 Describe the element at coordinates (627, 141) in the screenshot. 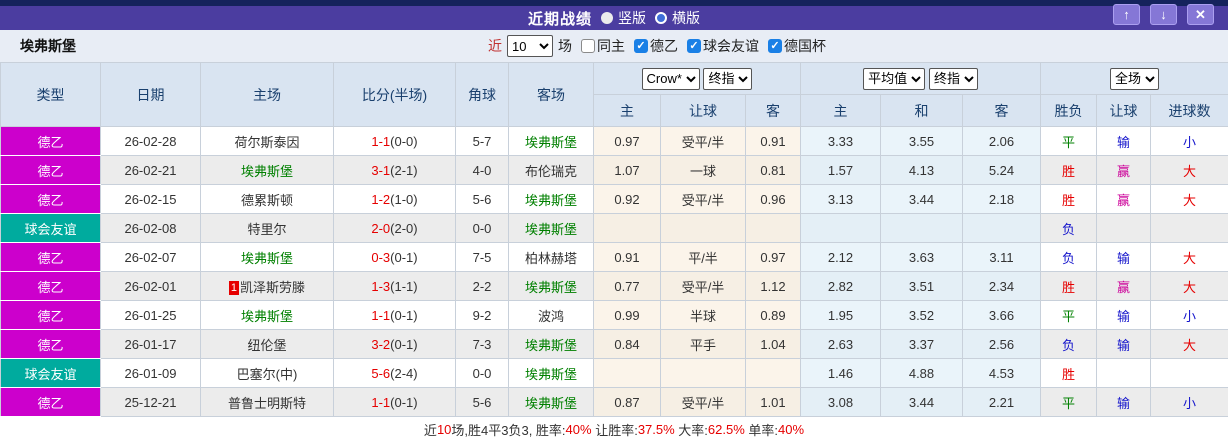

I see `handicap-home-odds: 0.97` at that location.